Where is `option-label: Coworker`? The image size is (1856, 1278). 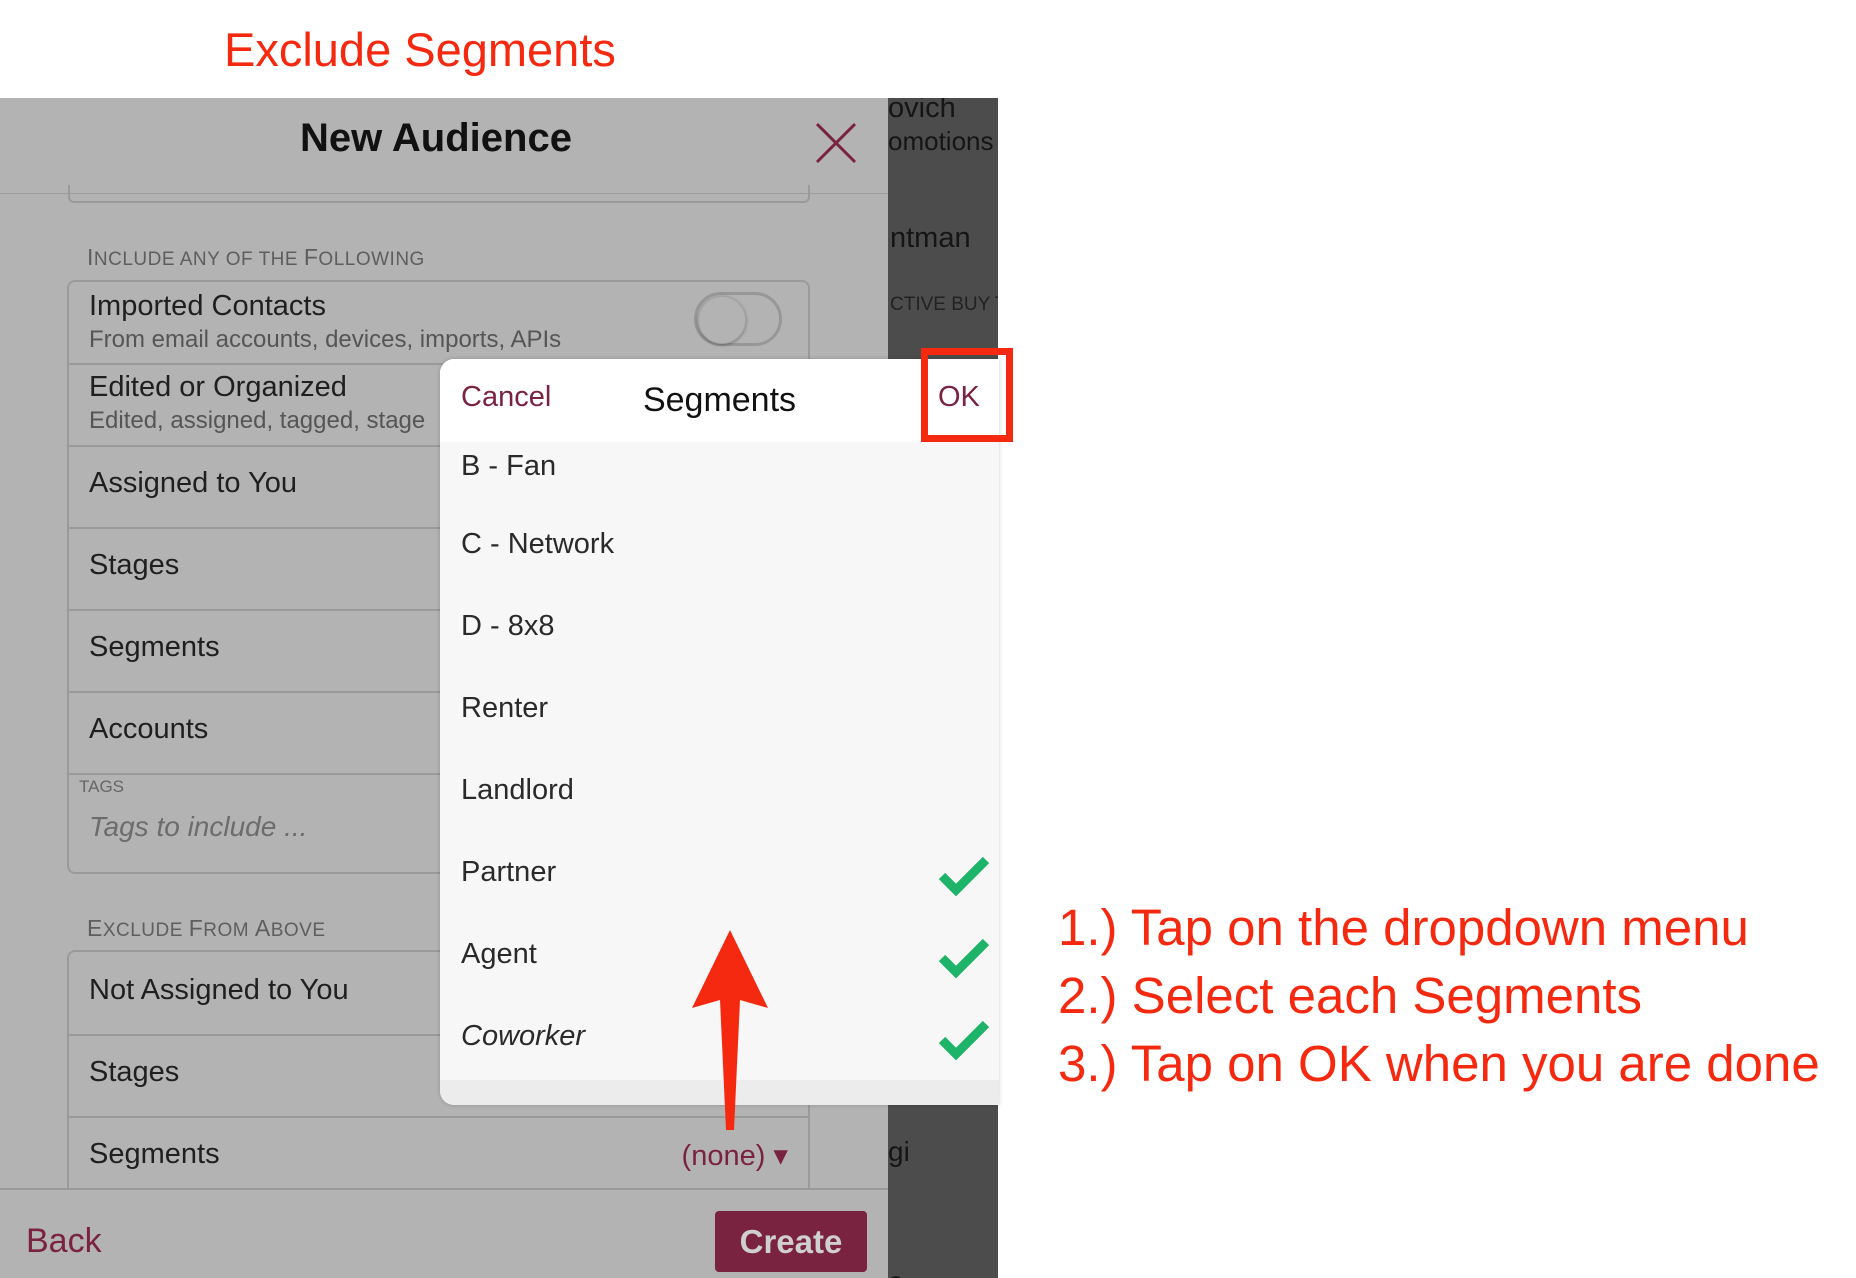
option-label: Coworker is located at coordinates (523, 1036).